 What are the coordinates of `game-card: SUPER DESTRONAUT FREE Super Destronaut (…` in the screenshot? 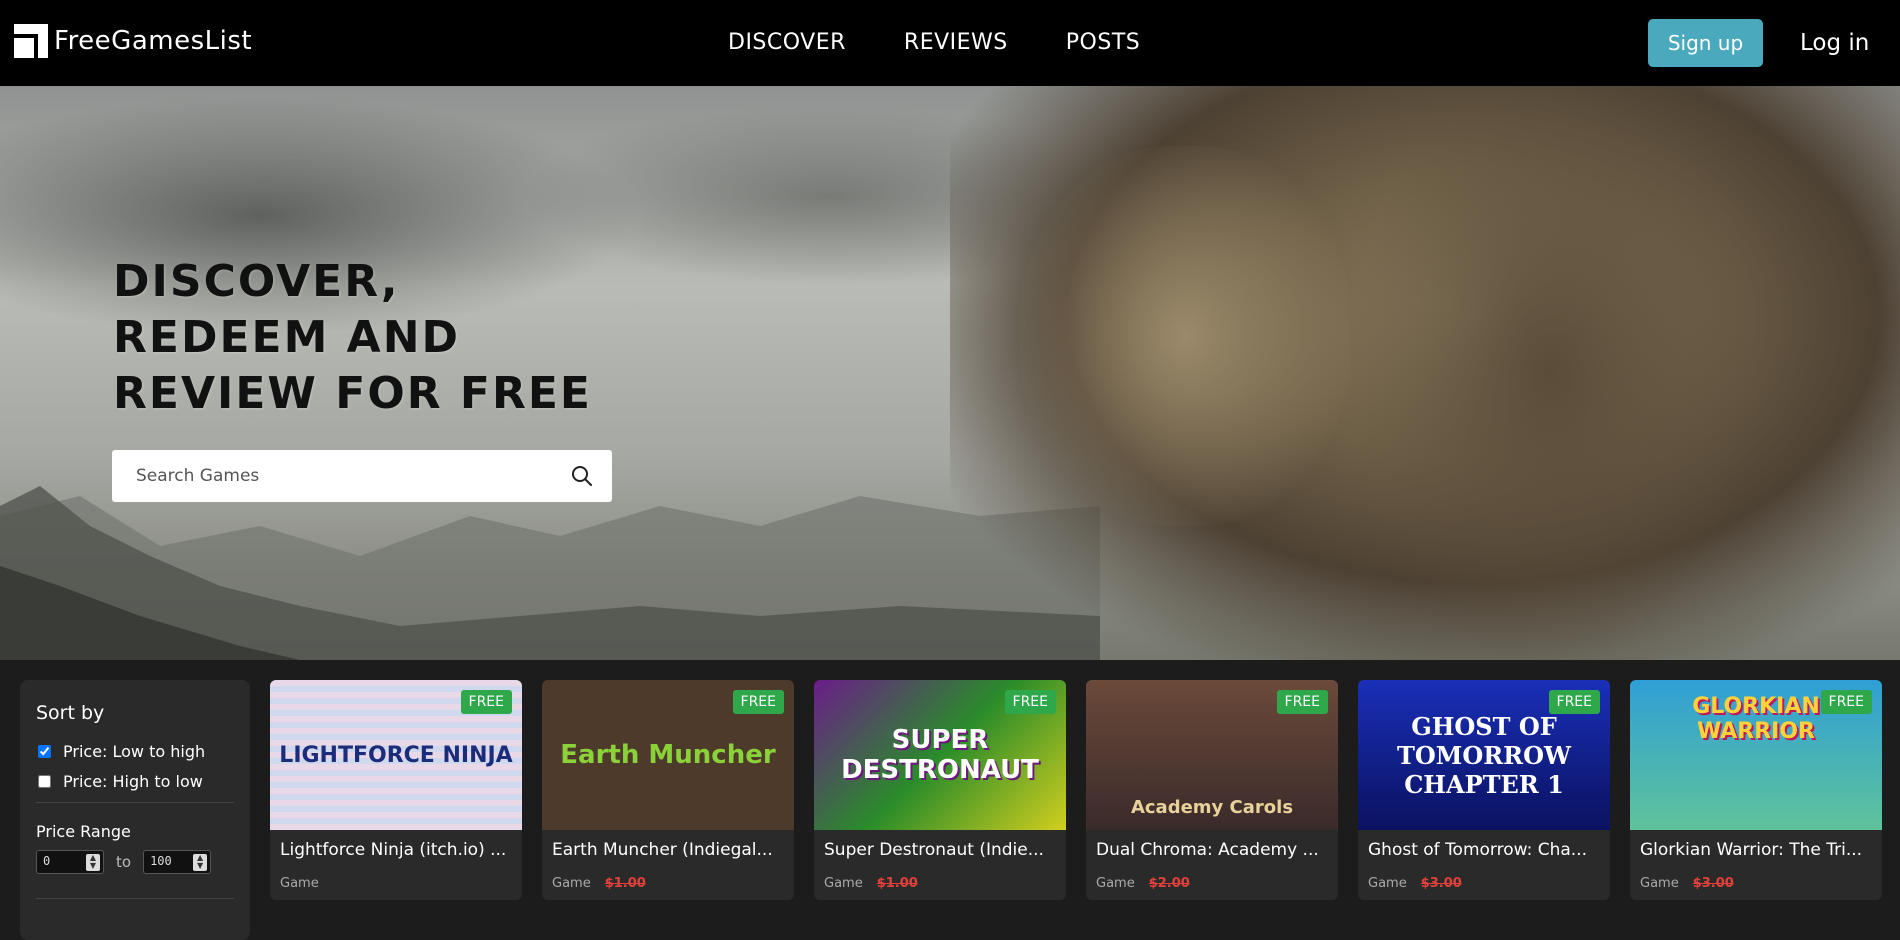 It's located at (940, 790).